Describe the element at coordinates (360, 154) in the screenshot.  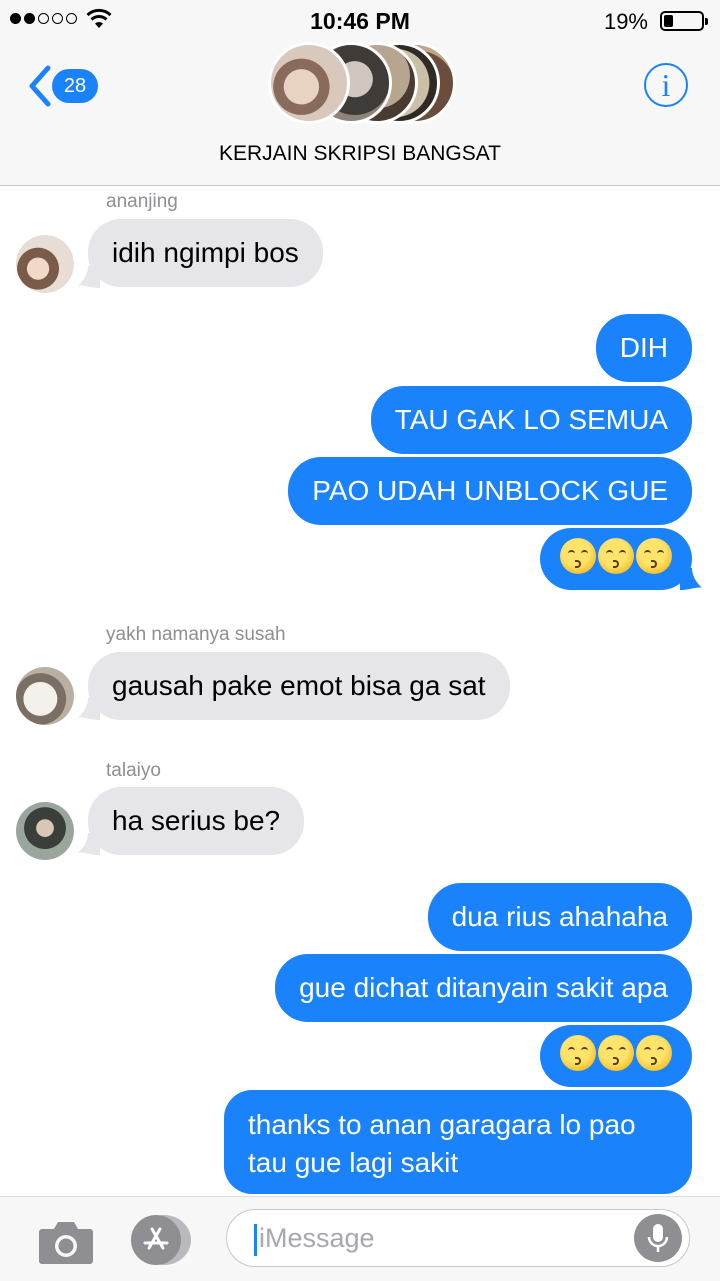
I see `group-name: KERJAIN SKRIPSI BANGSAT` at that location.